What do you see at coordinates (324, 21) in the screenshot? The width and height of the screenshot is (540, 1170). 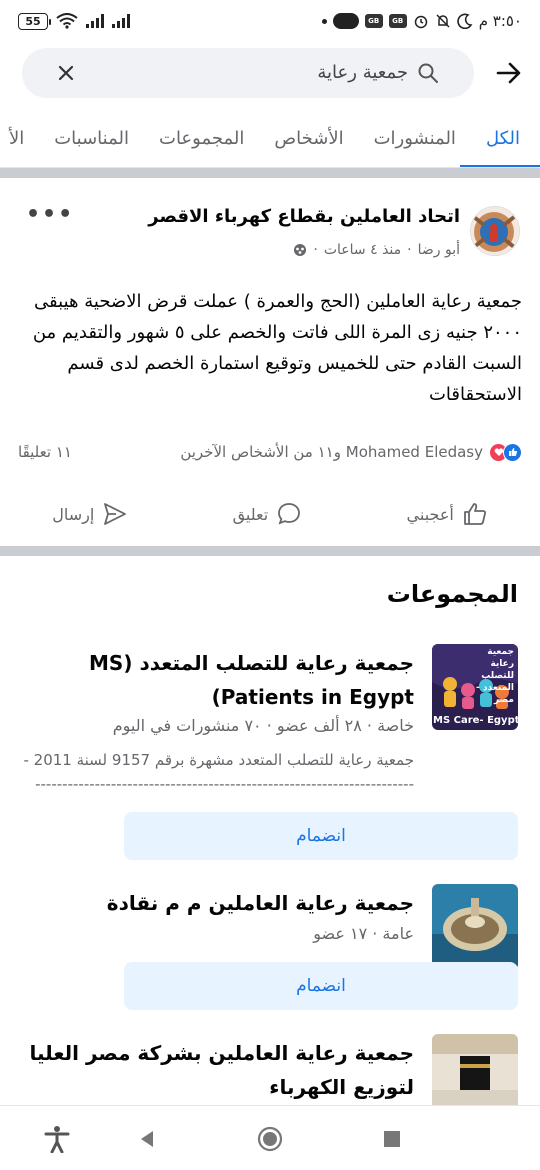 I see `dot-icon` at bounding box center [324, 21].